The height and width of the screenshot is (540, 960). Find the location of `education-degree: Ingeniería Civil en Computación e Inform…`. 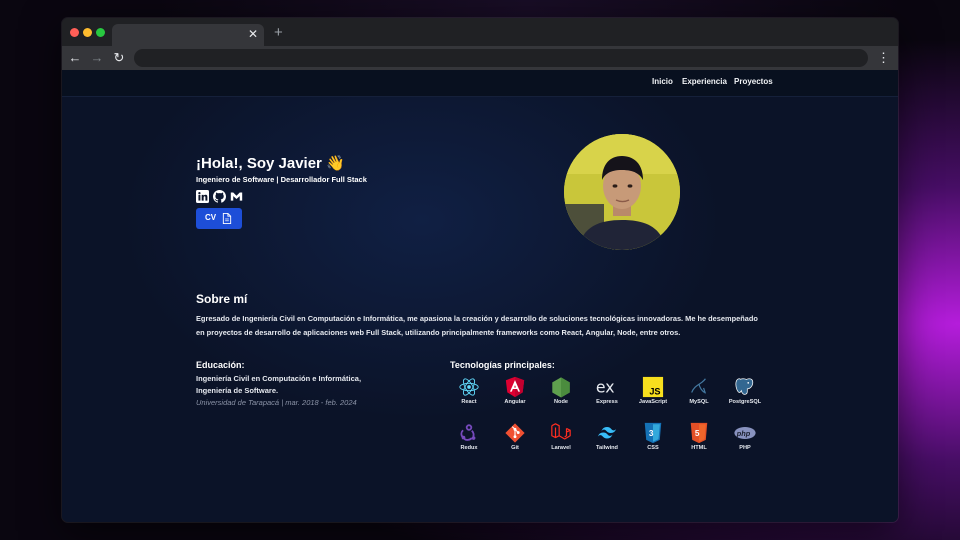

education-degree: Ingeniería Civil en Computación e Inform… is located at coordinates (279, 384).